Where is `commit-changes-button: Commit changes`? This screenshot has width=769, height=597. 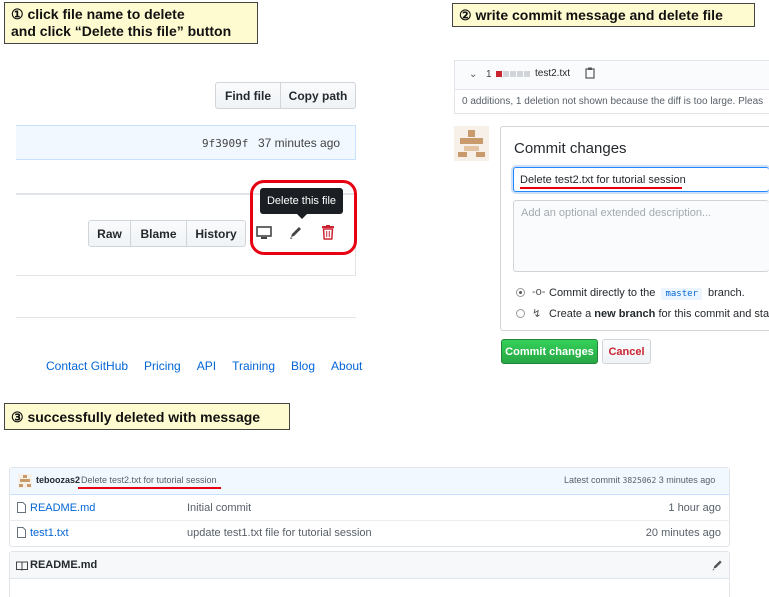 commit-changes-button: Commit changes is located at coordinates (549, 351).